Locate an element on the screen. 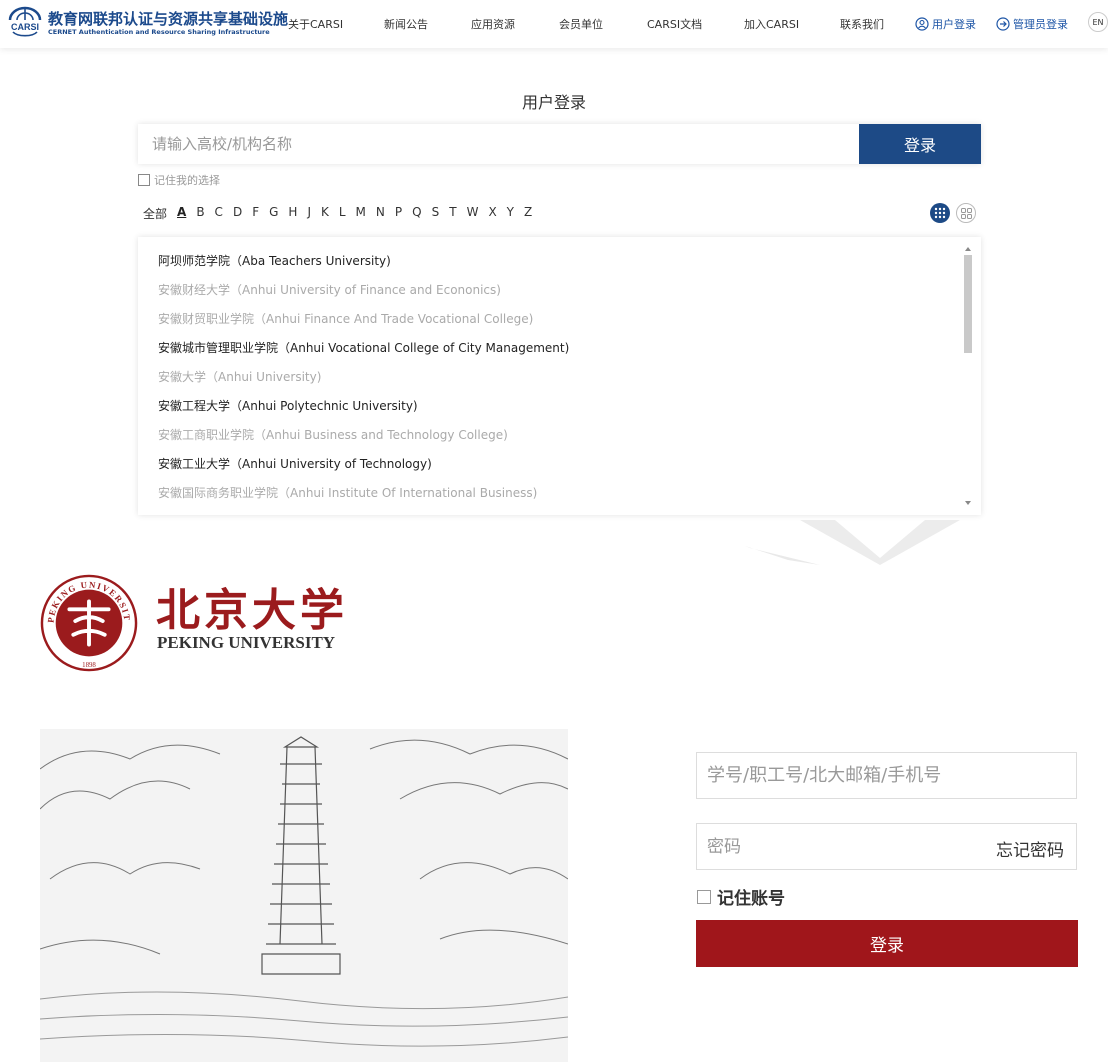 The width and height of the screenshot is (1108, 1062). letter-l: L is located at coordinates (342, 213).